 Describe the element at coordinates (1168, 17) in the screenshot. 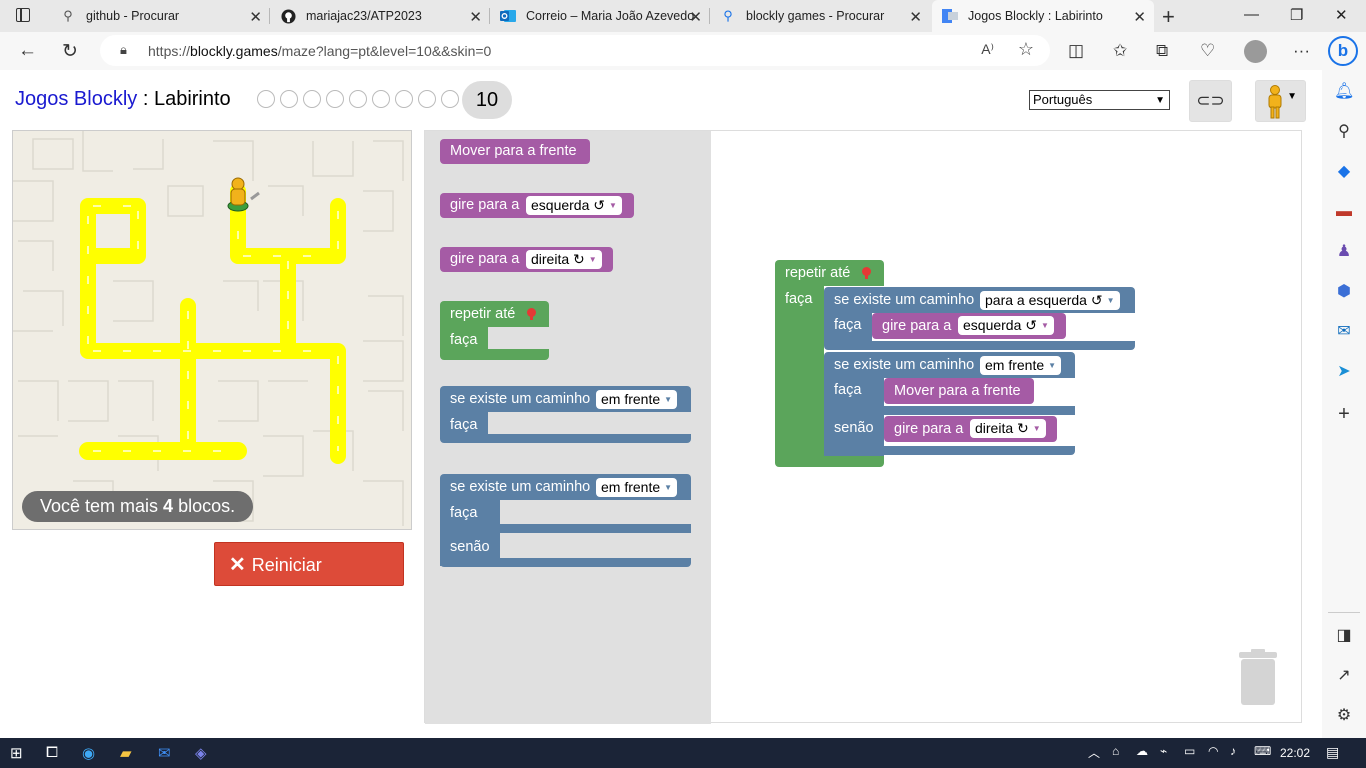

I see `new-tab-button: +` at that location.